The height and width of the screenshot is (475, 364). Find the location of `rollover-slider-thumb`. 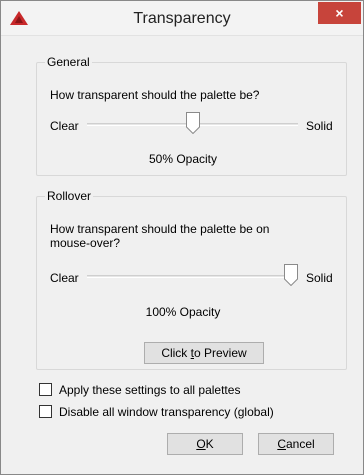

rollover-slider-thumb is located at coordinates (291, 275).